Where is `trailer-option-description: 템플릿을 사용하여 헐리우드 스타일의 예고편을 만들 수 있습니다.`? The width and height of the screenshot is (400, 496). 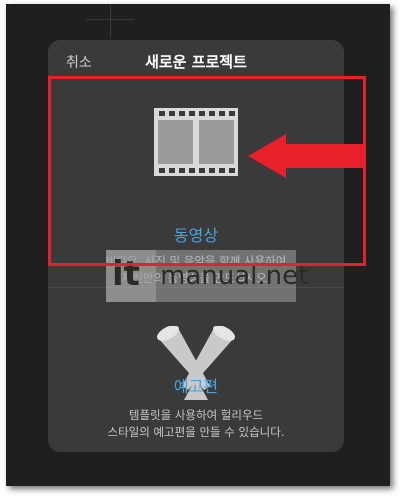
trailer-option-description: 템플릿을 사용하여 헐리우드 스타일의 예고편을 만들 수 있습니다. is located at coordinates (196, 424).